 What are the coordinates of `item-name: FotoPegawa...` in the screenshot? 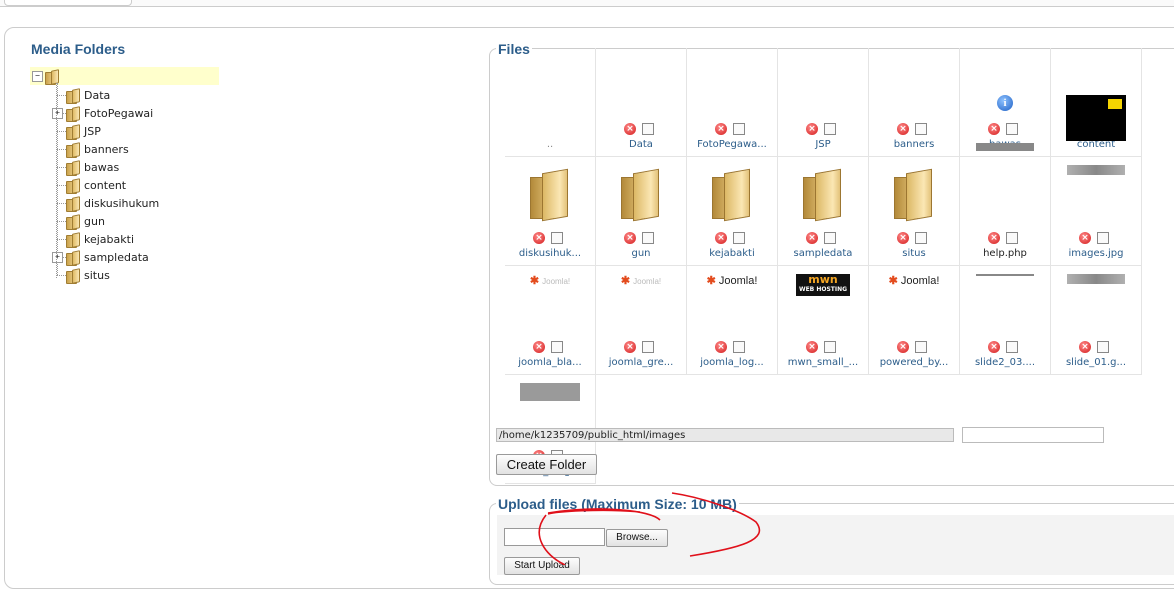 It's located at (732, 144).